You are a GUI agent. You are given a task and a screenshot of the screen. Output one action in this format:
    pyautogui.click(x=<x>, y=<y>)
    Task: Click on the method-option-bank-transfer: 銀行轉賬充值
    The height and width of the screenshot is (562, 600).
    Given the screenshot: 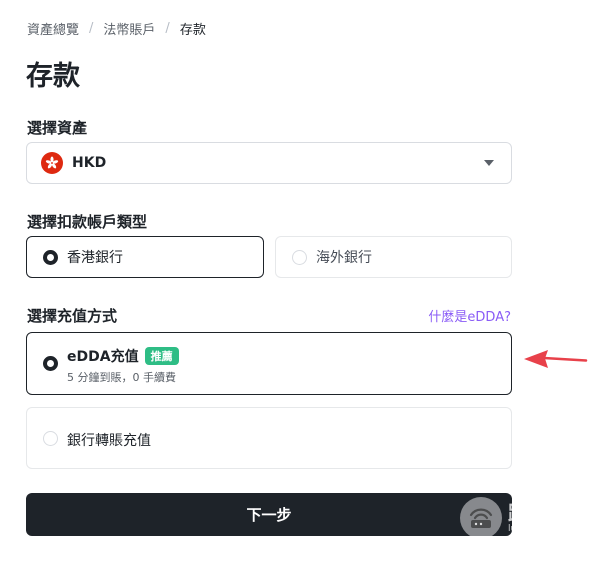 What is the action you would take?
    pyautogui.click(x=269, y=438)
    